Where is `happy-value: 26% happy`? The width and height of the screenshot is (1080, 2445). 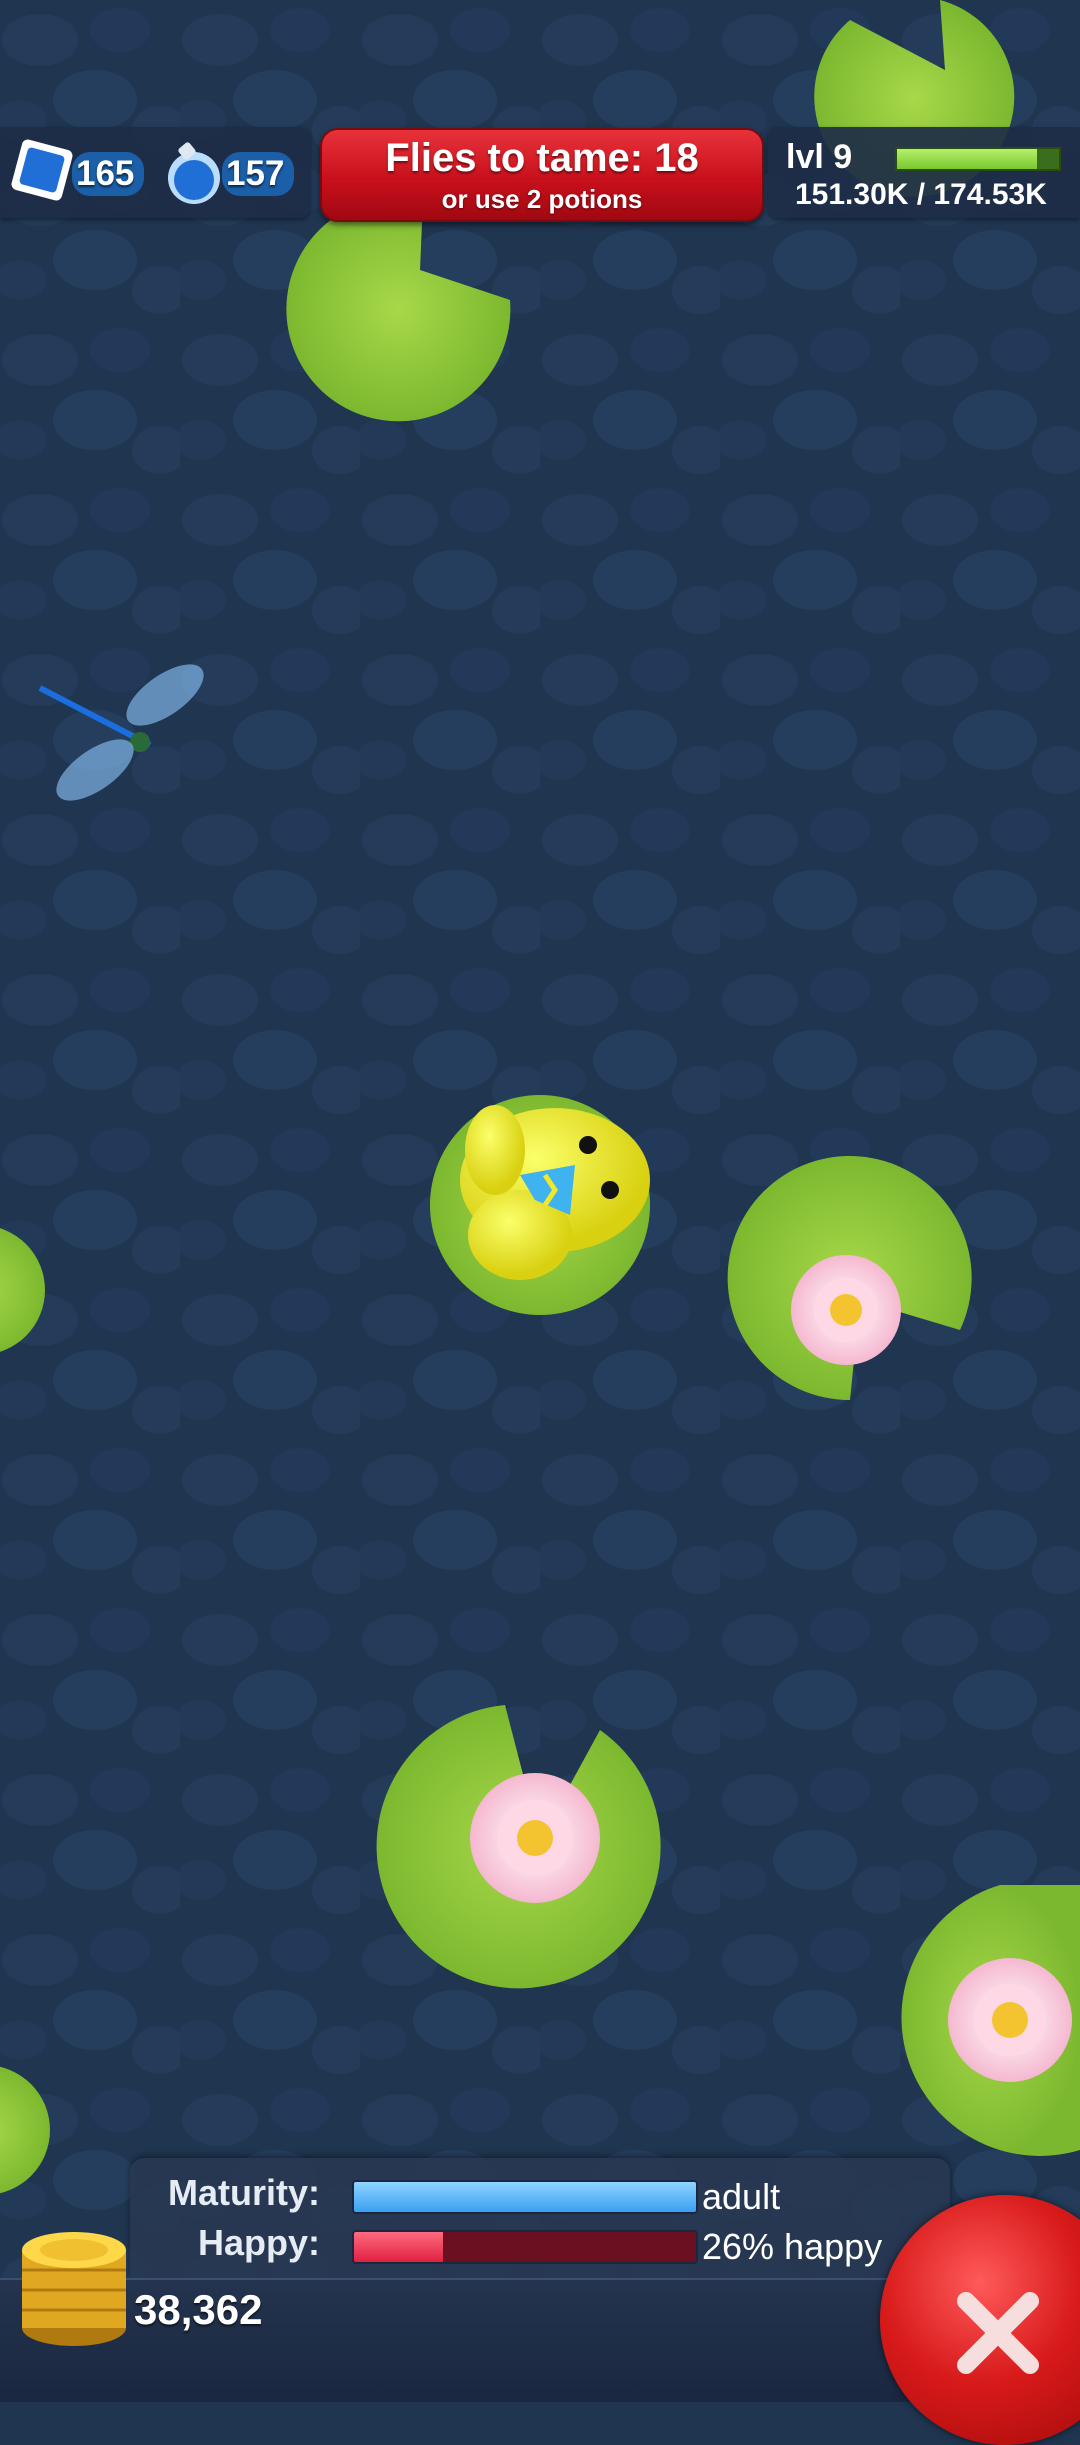 happy-value: 26% happy is located at coordinates (792, 2246).